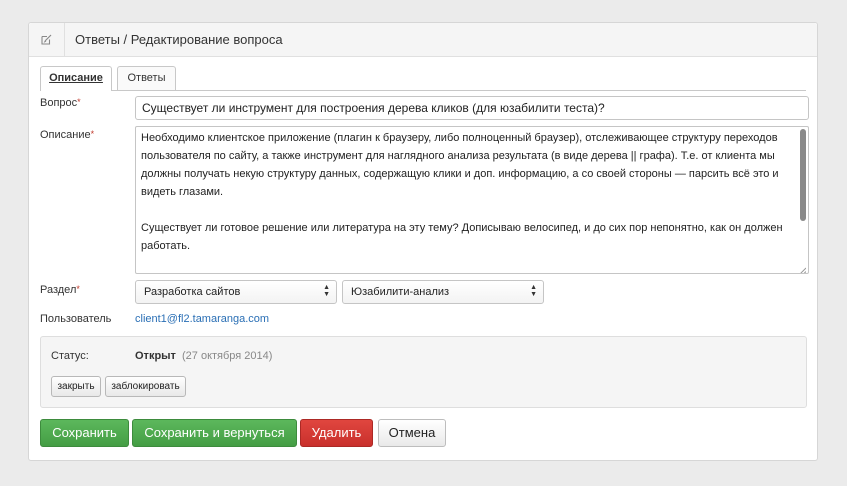 Image resolution: width=847 pixels, height=486 pixels. Describe the element at coordinates (70, 356) in the screenshot. I see `status-label: Статус:` at that location.